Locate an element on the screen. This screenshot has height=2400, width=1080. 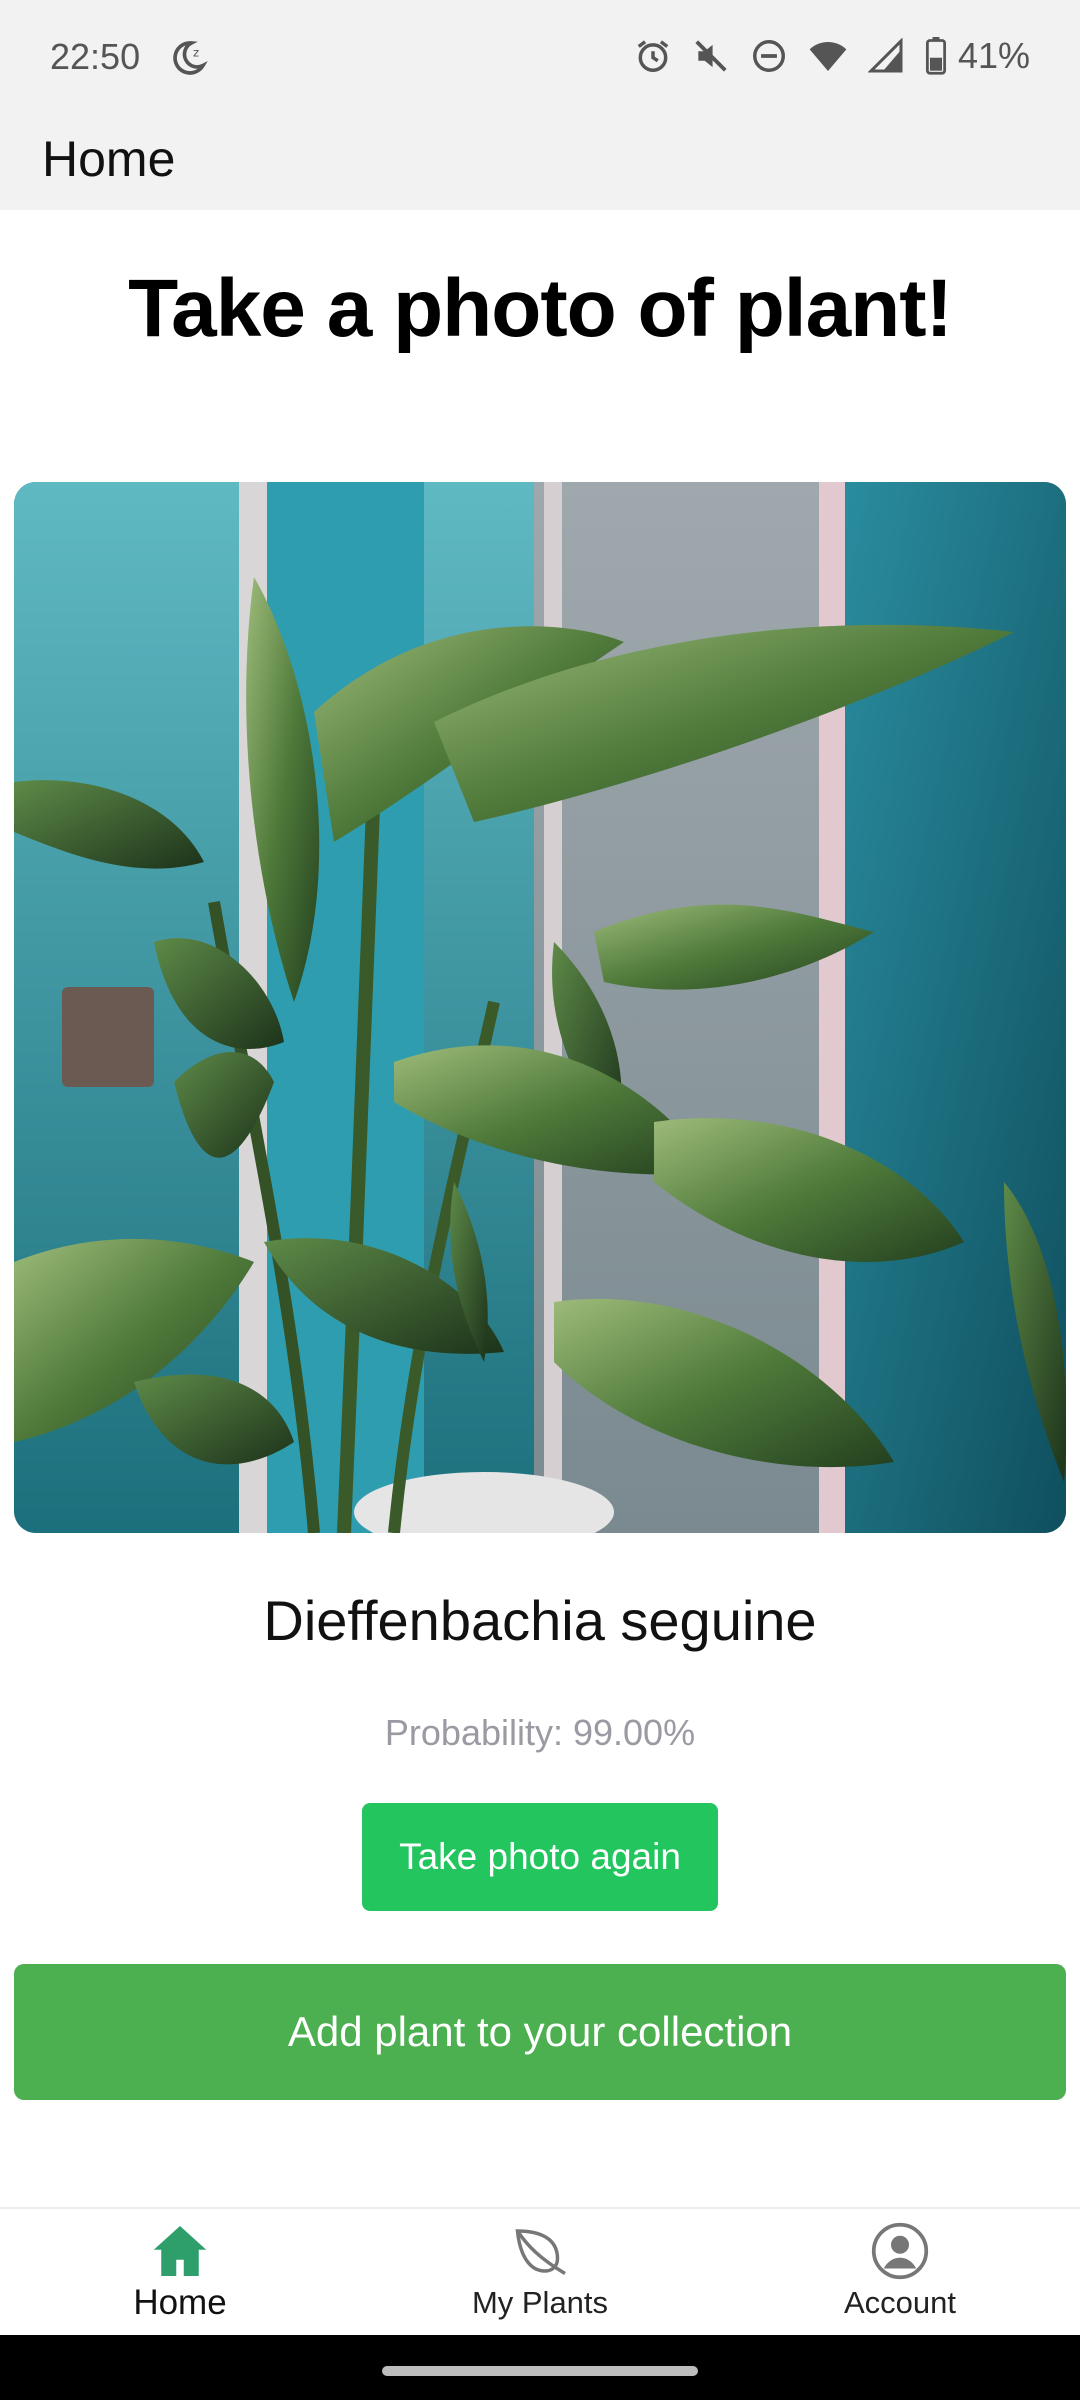
dnd-icon is located at coordinates (768, 56).